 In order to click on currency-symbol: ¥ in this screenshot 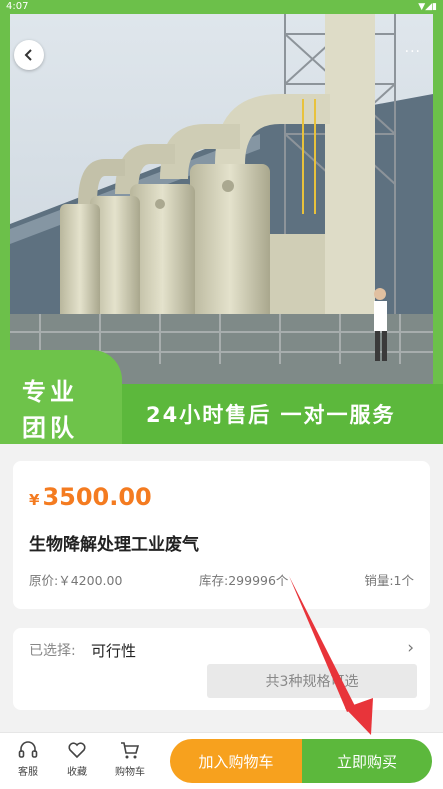, I will do `click(34, 500)`.